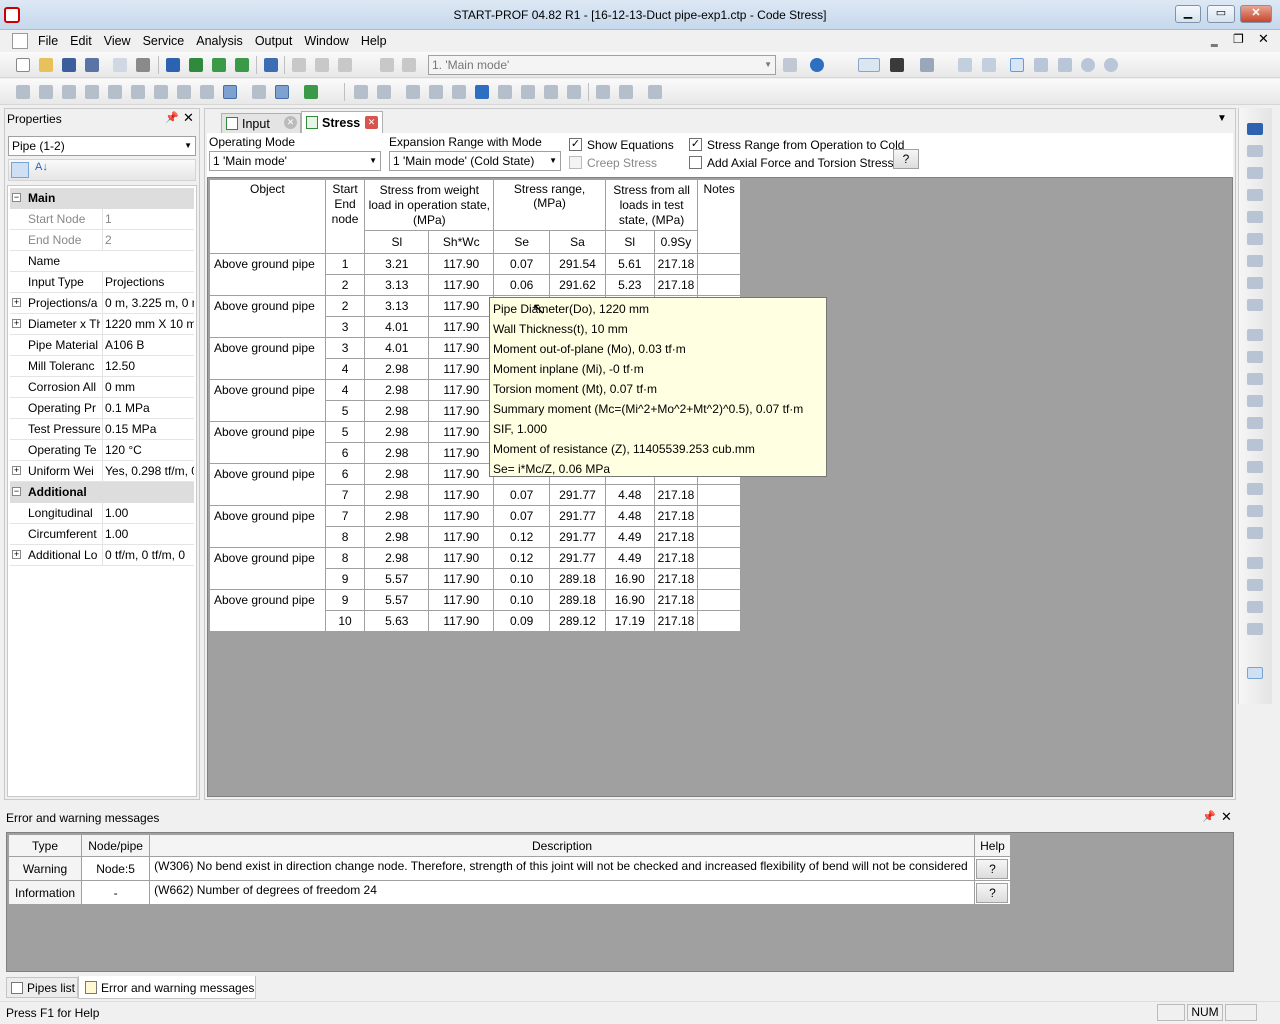  I want to click on menu-analysis: Analysis, so click(219, 41).